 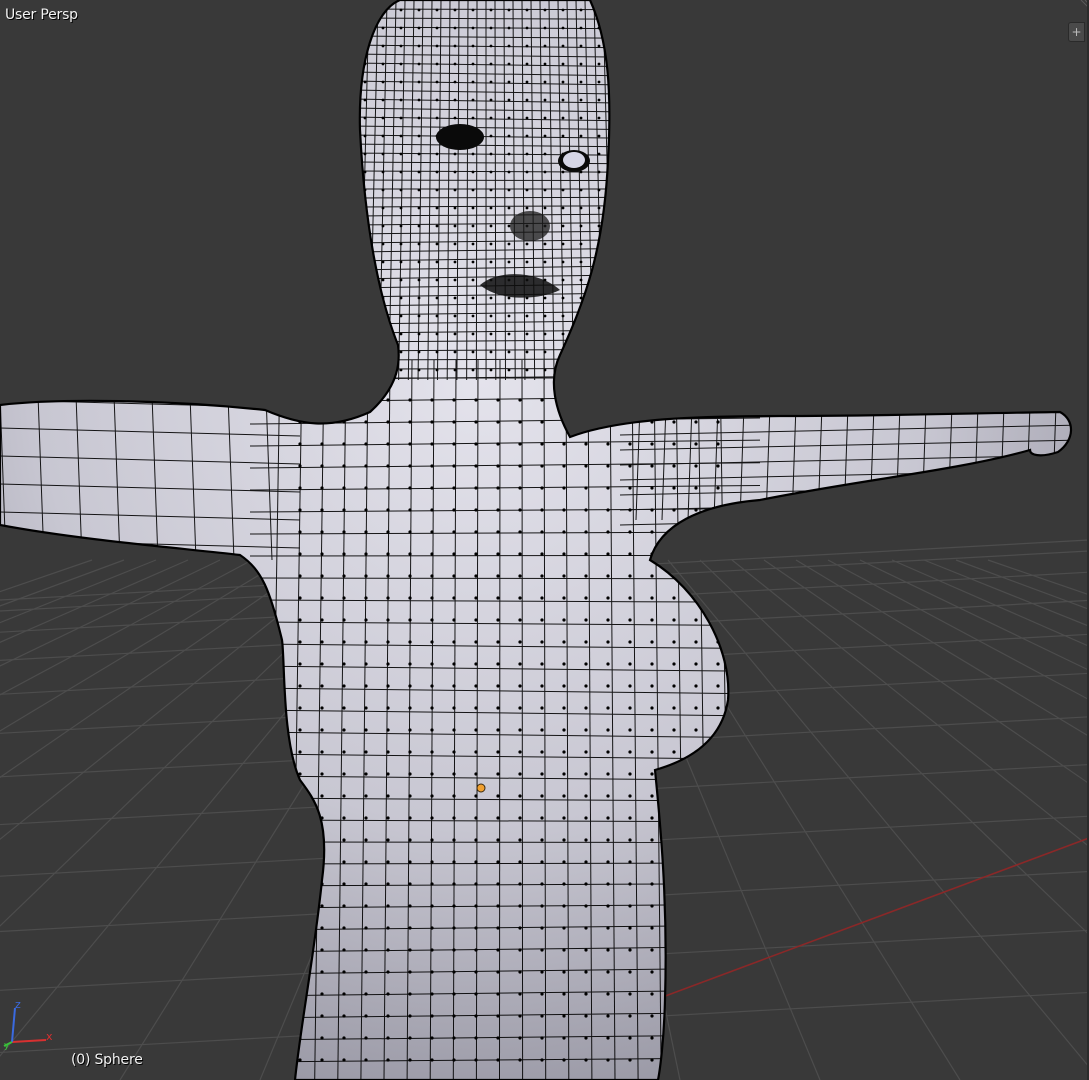 What do you see at coordinates (107, 1060) in the screenshot?
I see `active-object-label: (0) Sphere` at bounding box center [107, 1060].